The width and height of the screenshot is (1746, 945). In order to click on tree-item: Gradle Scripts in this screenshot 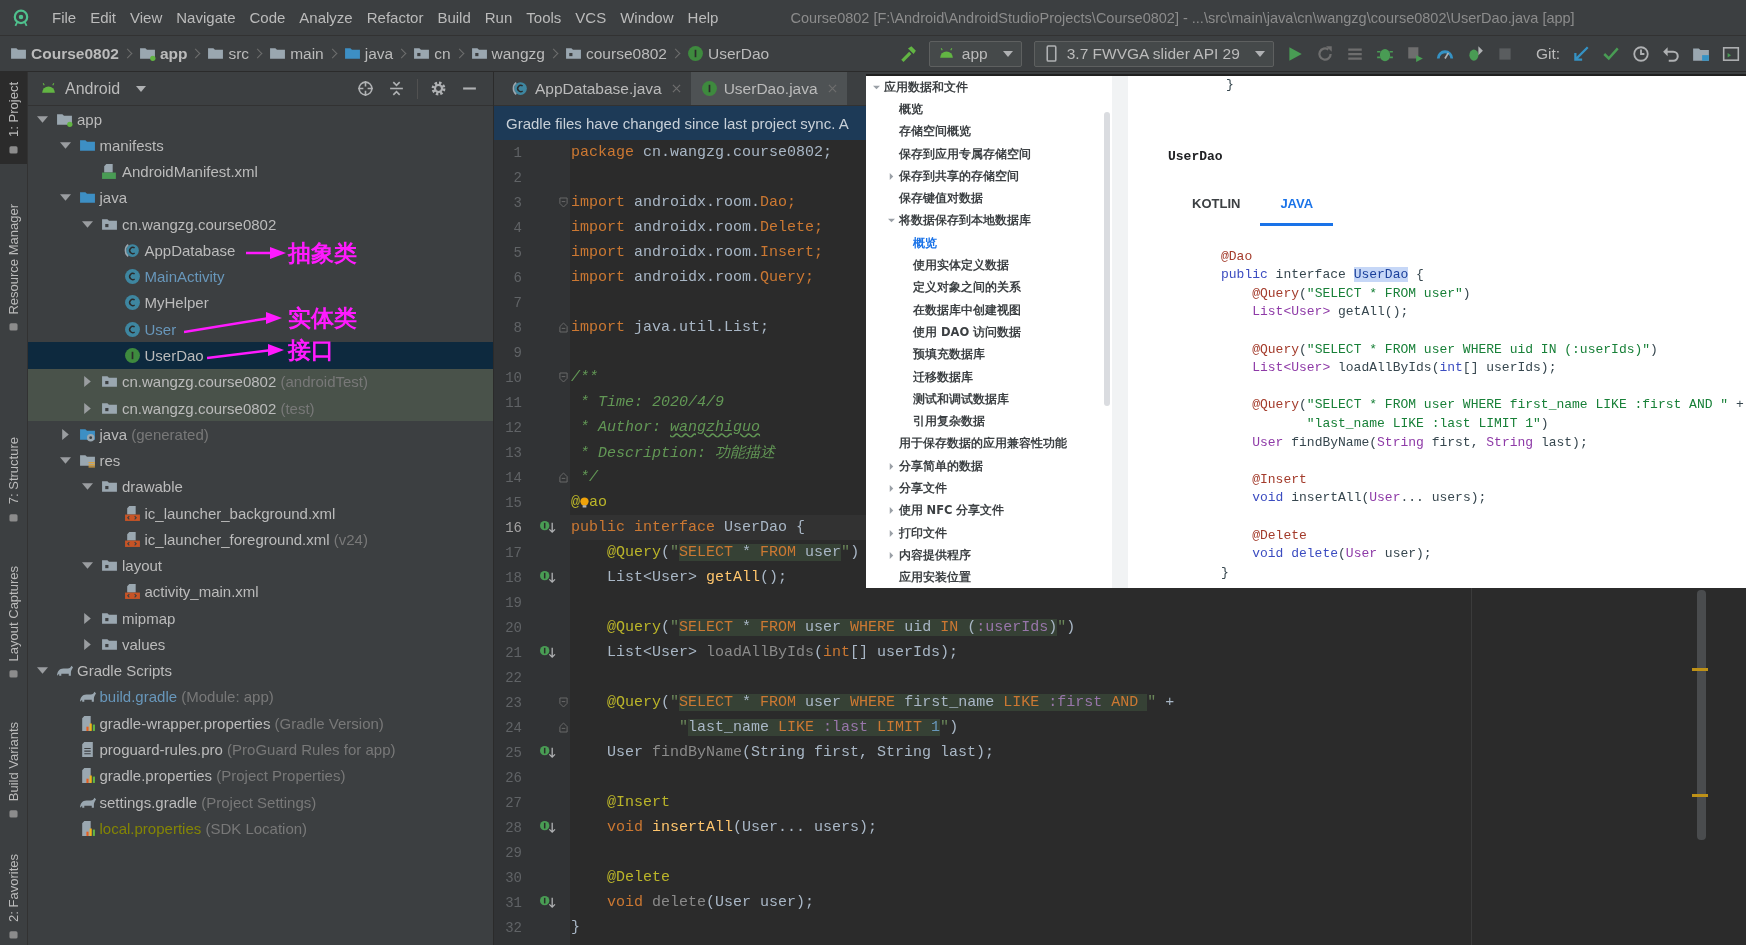, I will do `click(103, 670)`.